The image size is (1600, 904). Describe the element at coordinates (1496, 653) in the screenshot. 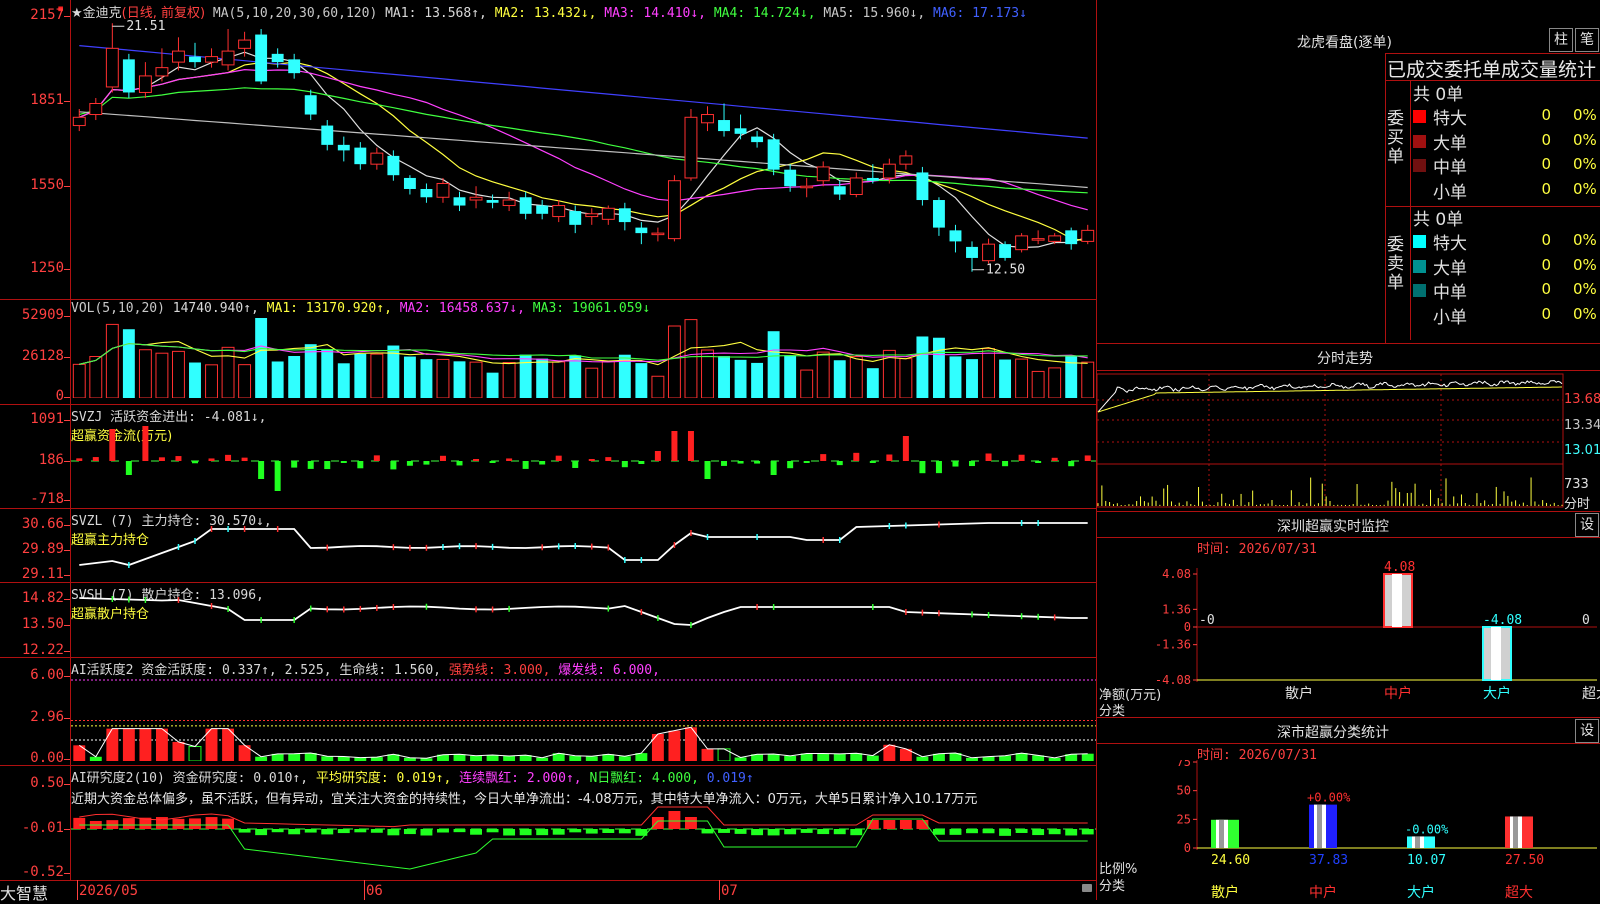

I see `monitor-bar-highlight` at that location.